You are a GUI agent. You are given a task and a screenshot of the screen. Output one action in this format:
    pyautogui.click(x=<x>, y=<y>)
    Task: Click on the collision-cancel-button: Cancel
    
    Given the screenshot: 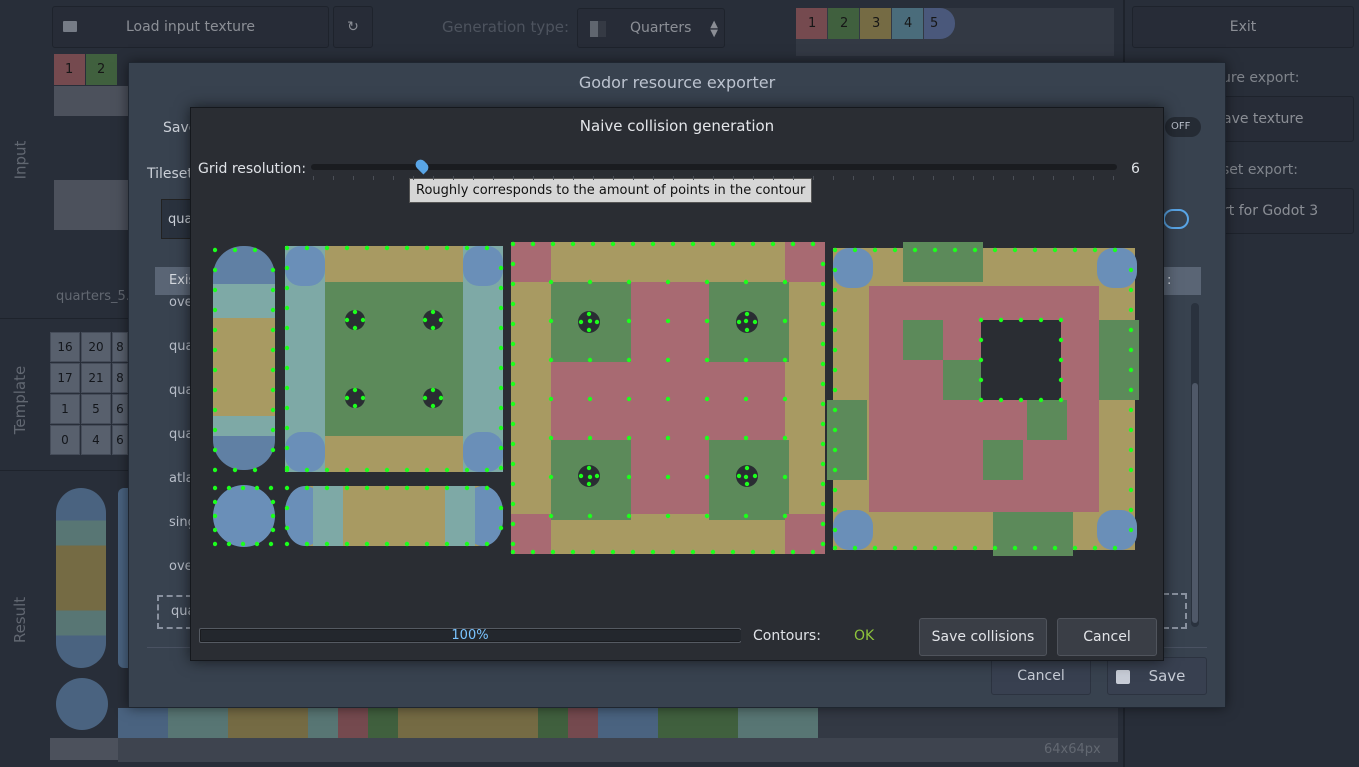 What is the action you would take?
    pyautogui.click(x=1107, y=637)
    